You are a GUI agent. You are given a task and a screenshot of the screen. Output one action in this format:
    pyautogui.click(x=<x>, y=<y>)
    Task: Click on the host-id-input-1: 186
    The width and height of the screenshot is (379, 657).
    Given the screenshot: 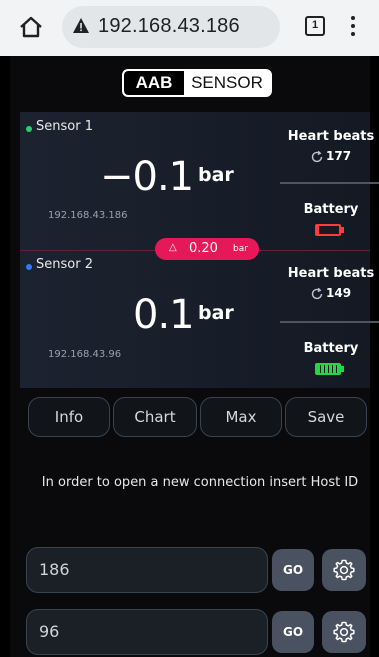 What is the action you would take?
    pyautogui.click(x=147, y=570)
    